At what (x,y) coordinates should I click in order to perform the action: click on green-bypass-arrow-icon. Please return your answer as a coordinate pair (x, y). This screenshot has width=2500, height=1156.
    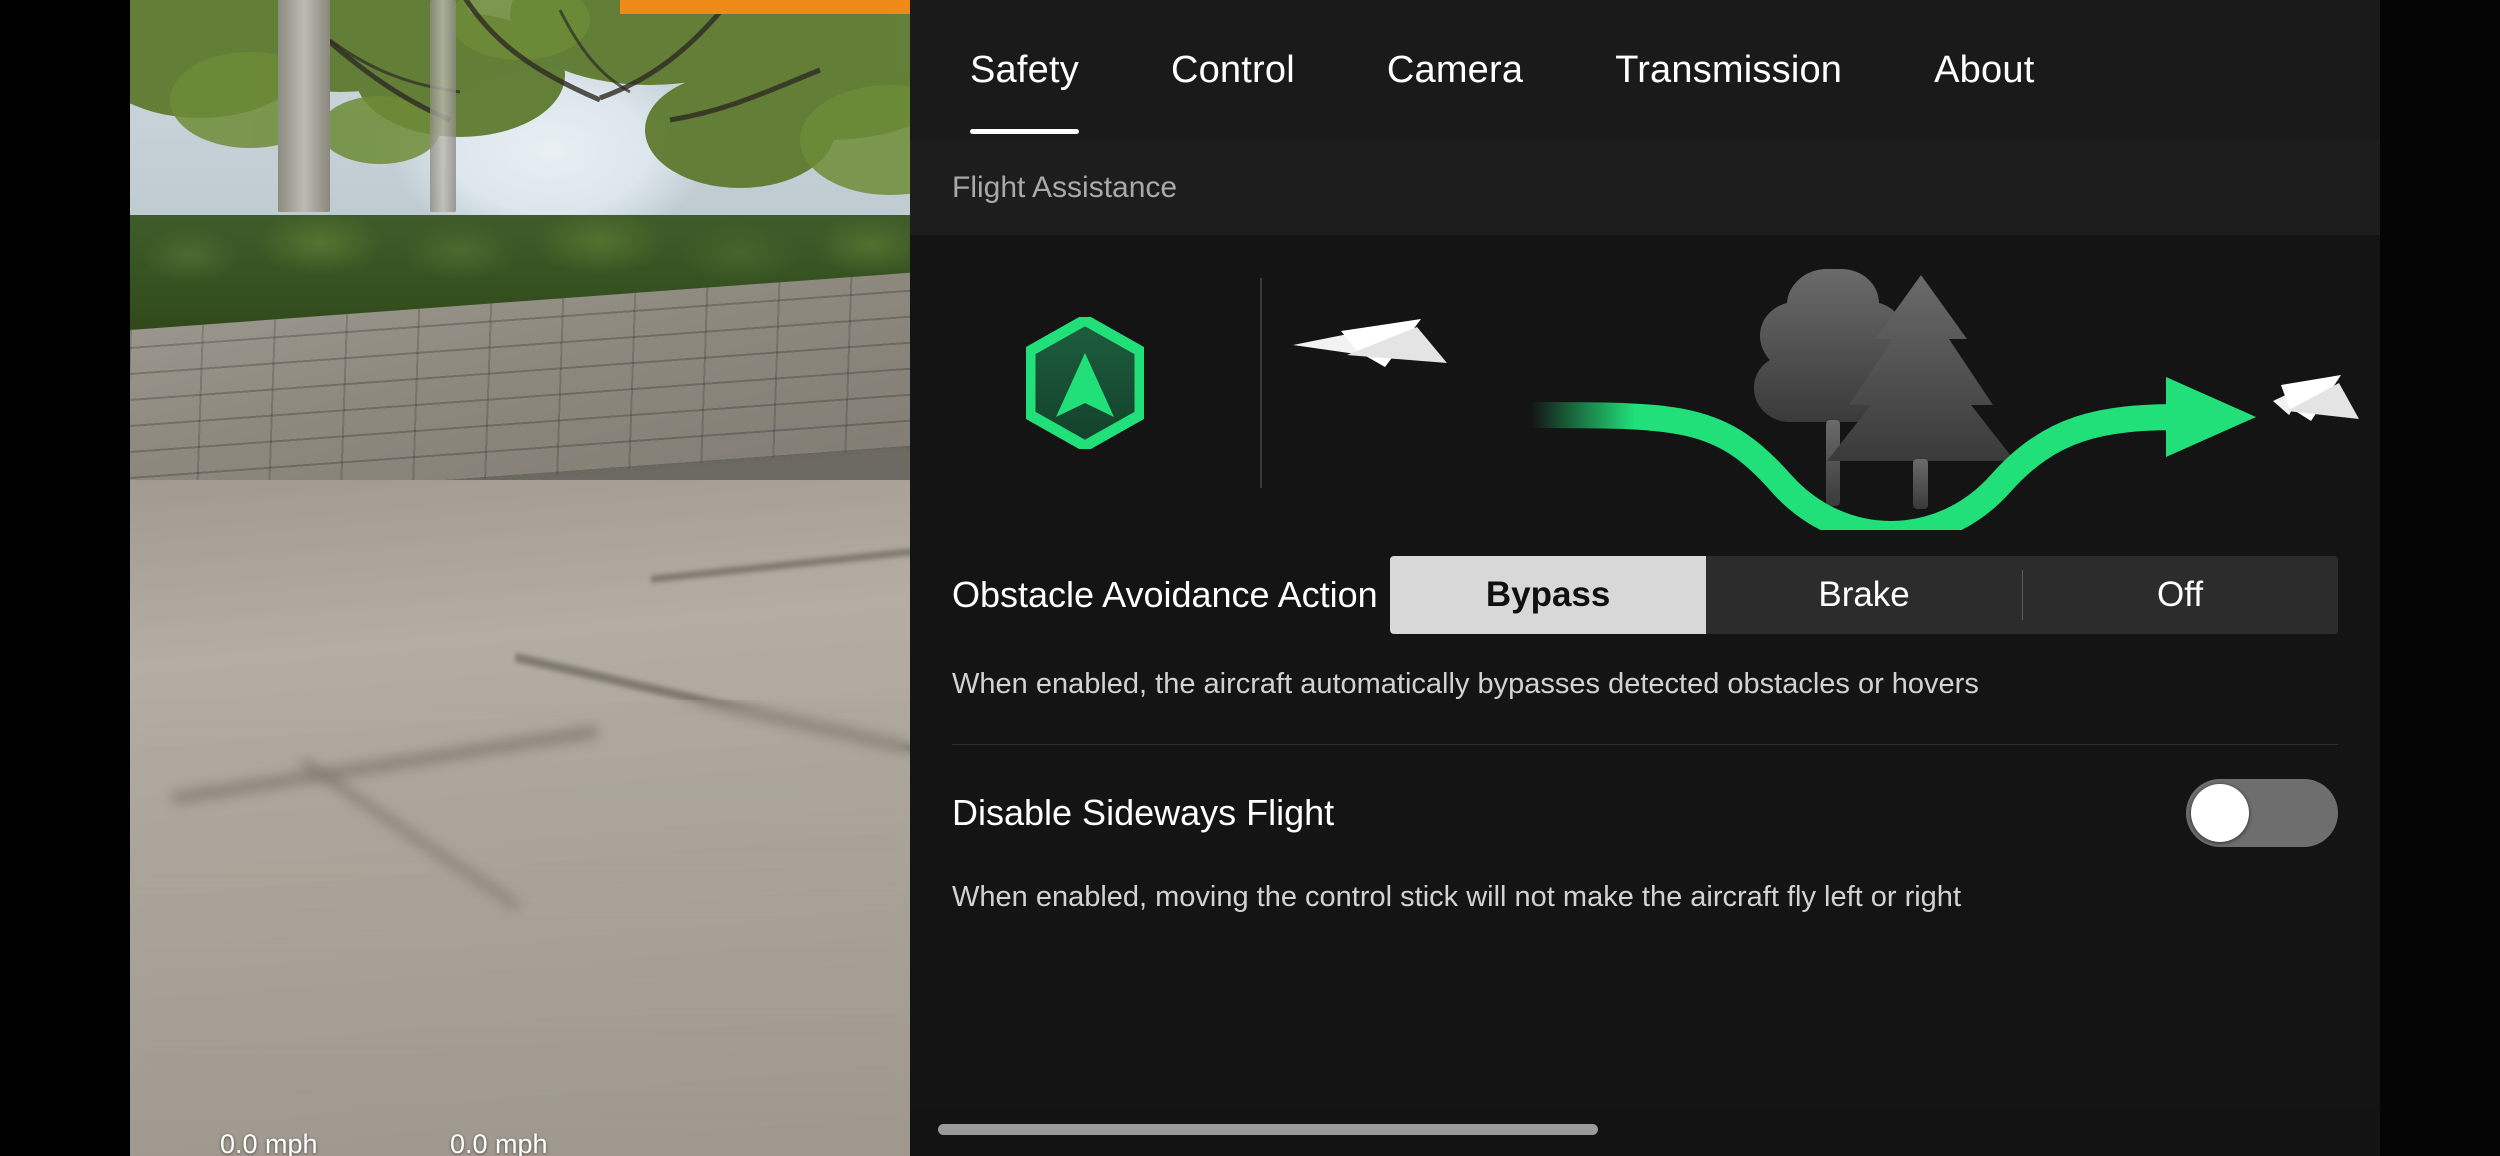
    Looking at the image, I should click on (2211, 417).